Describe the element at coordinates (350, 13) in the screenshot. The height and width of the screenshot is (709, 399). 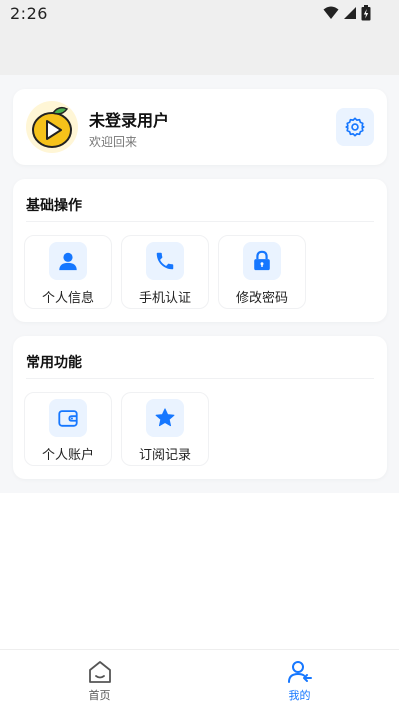
I see `signal-icon` at that location.